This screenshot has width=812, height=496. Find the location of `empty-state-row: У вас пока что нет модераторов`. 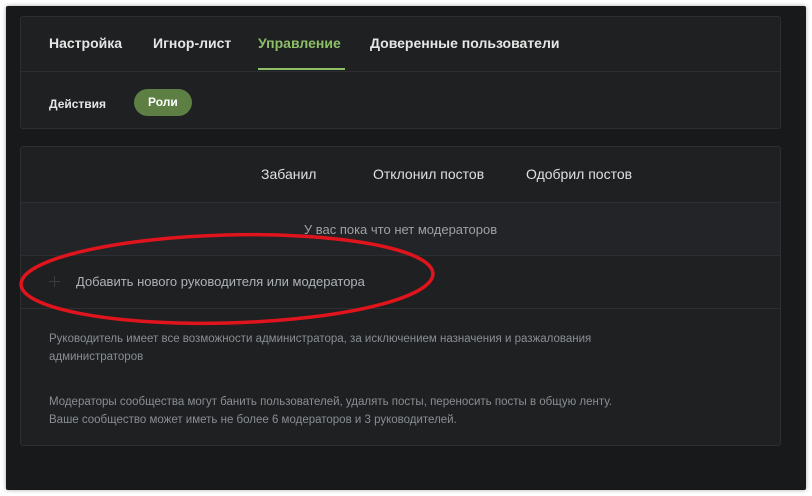

empty-state-row: У вас пока что нет модераторов is located at coordinates (400, 229).